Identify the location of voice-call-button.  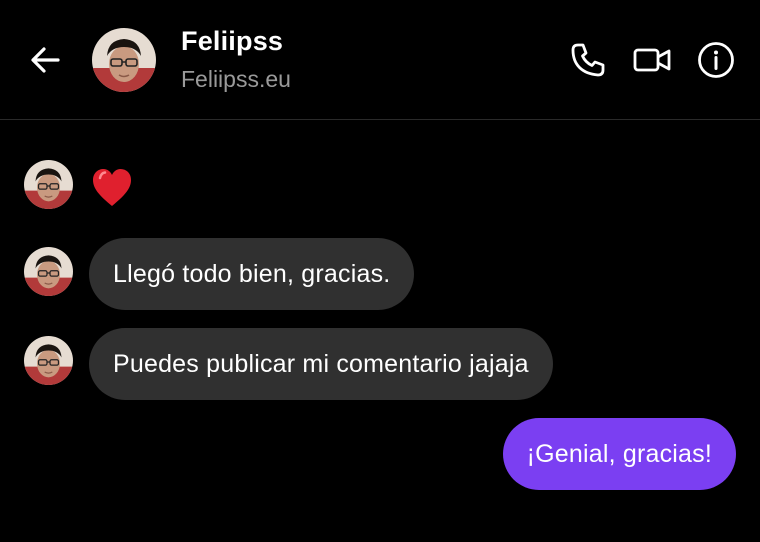
(588, 60).